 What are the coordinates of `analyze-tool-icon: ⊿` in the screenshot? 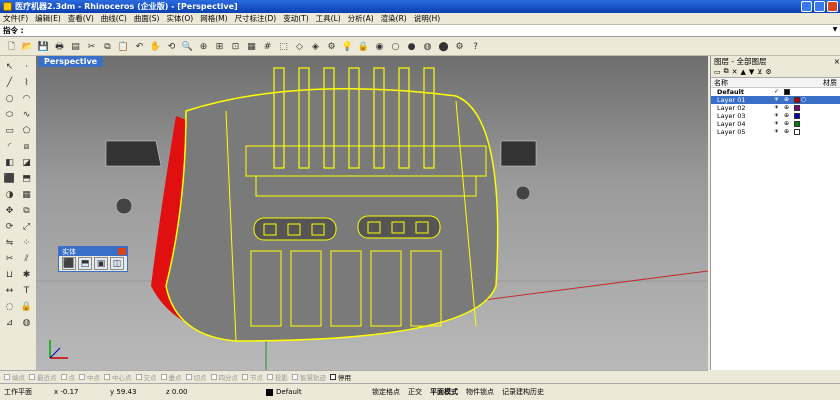 It's located at (9, 323).